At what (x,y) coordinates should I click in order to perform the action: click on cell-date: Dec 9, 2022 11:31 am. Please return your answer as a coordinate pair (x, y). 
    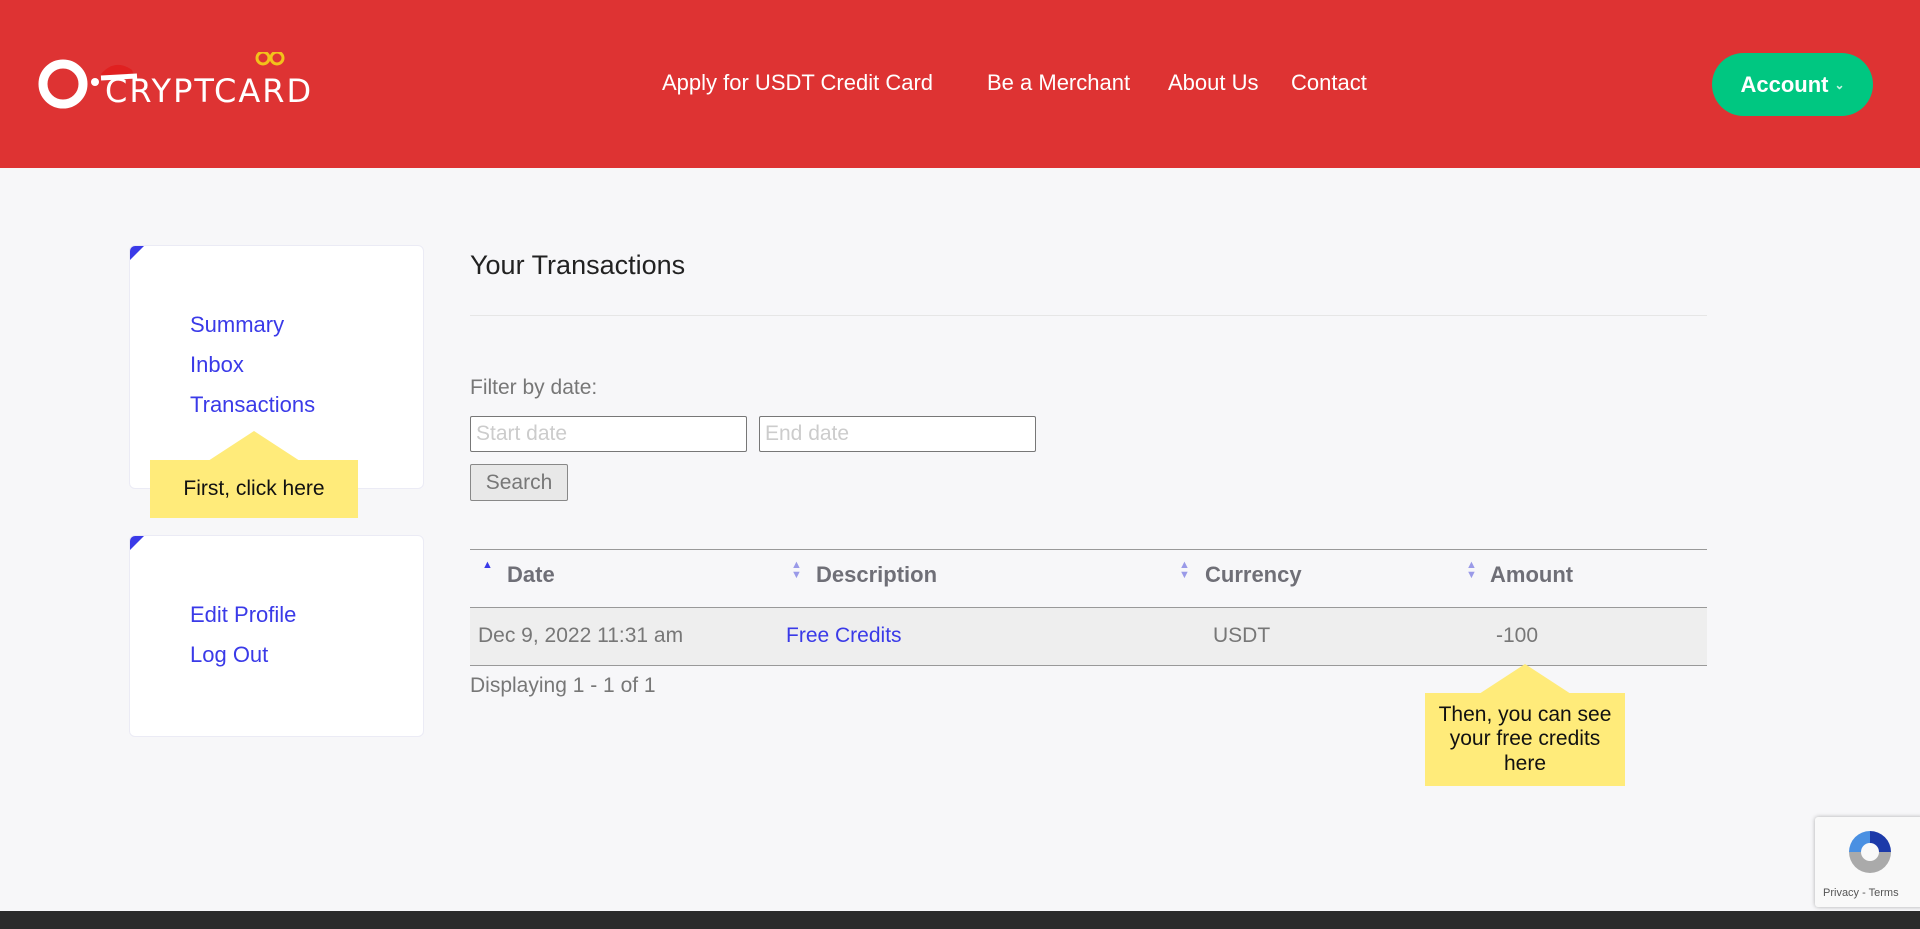
    Looking at the image, I should click on (581, 635).